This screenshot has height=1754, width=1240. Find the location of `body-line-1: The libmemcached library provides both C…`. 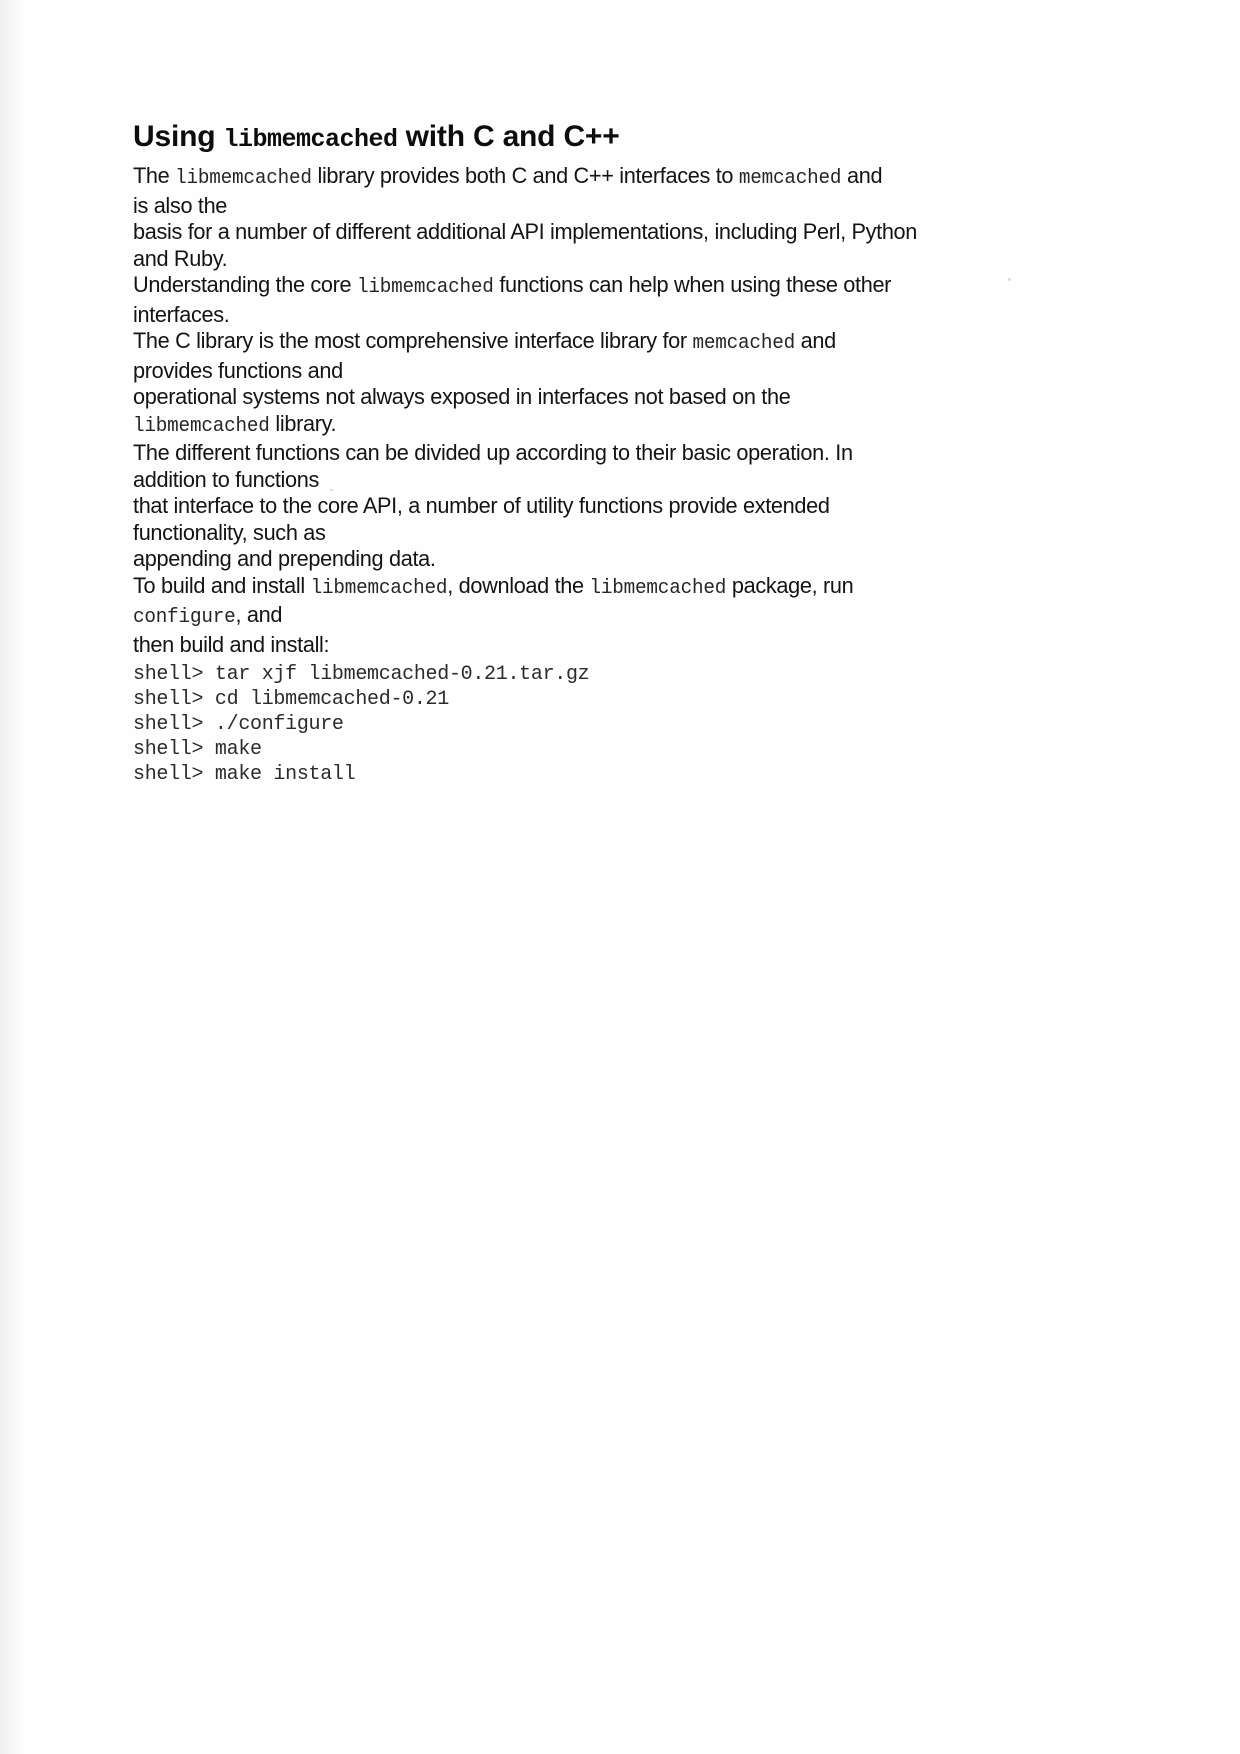

body-line-1: The libmemcached library provides both C… is located at coordinates (586, 178).